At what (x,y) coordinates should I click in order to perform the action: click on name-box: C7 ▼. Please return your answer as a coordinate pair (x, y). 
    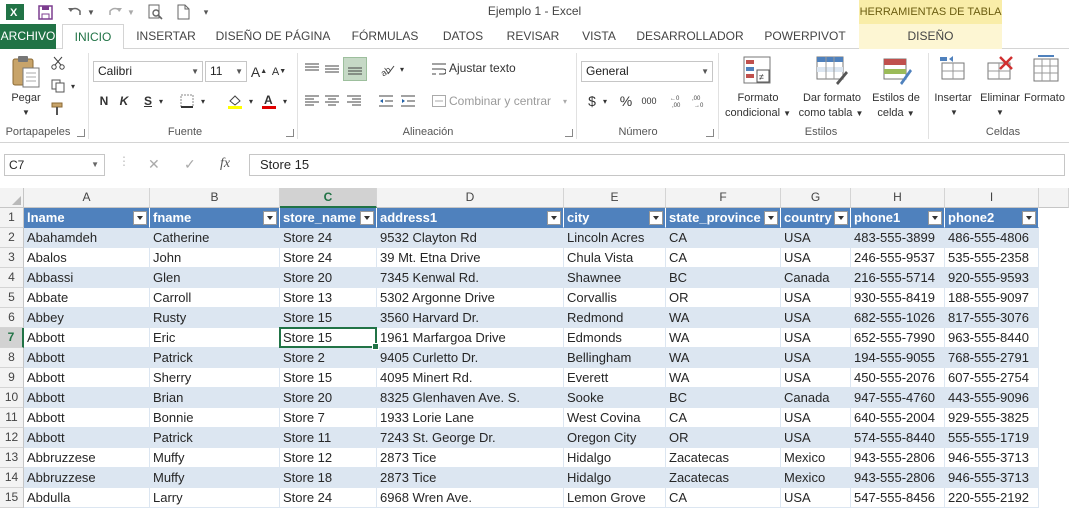
    Looking at the image, I should click on (54, 165).